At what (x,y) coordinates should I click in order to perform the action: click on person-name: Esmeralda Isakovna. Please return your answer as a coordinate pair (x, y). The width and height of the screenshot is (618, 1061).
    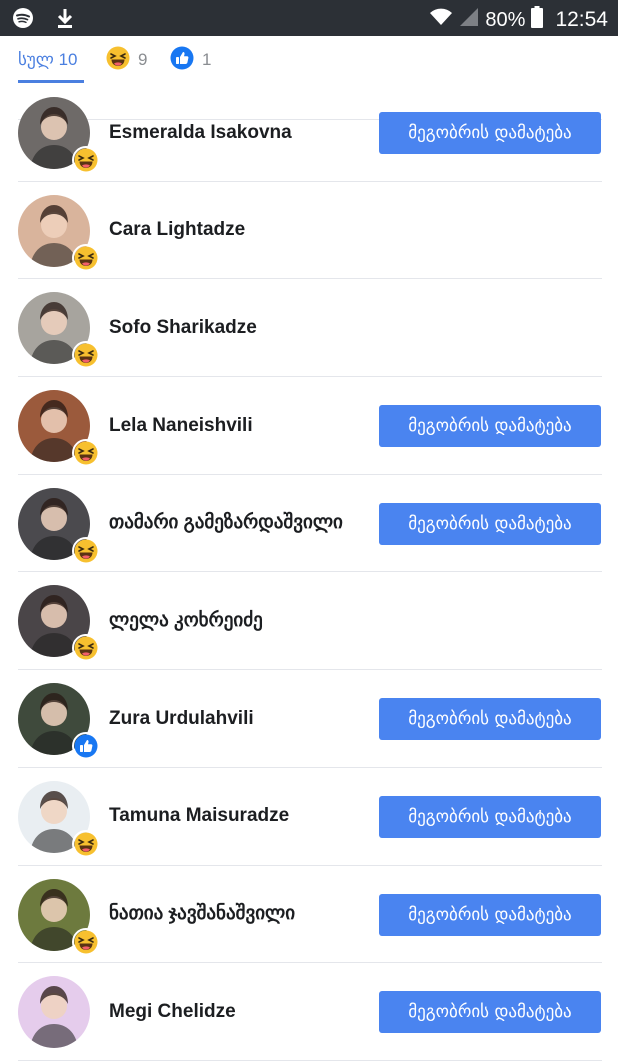
    Looking at the image, I should click on (236, 132).